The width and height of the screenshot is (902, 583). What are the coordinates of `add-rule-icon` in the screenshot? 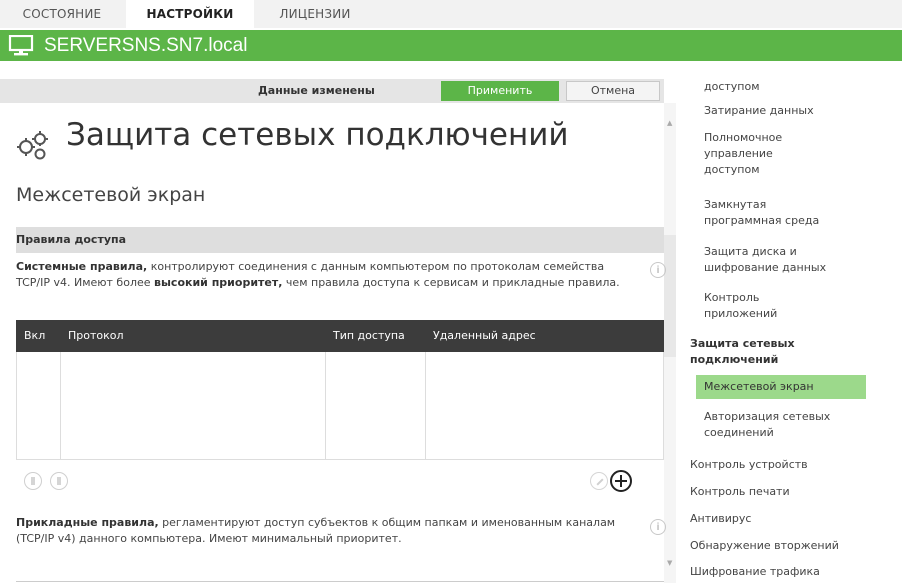 It's located at (621, 481).